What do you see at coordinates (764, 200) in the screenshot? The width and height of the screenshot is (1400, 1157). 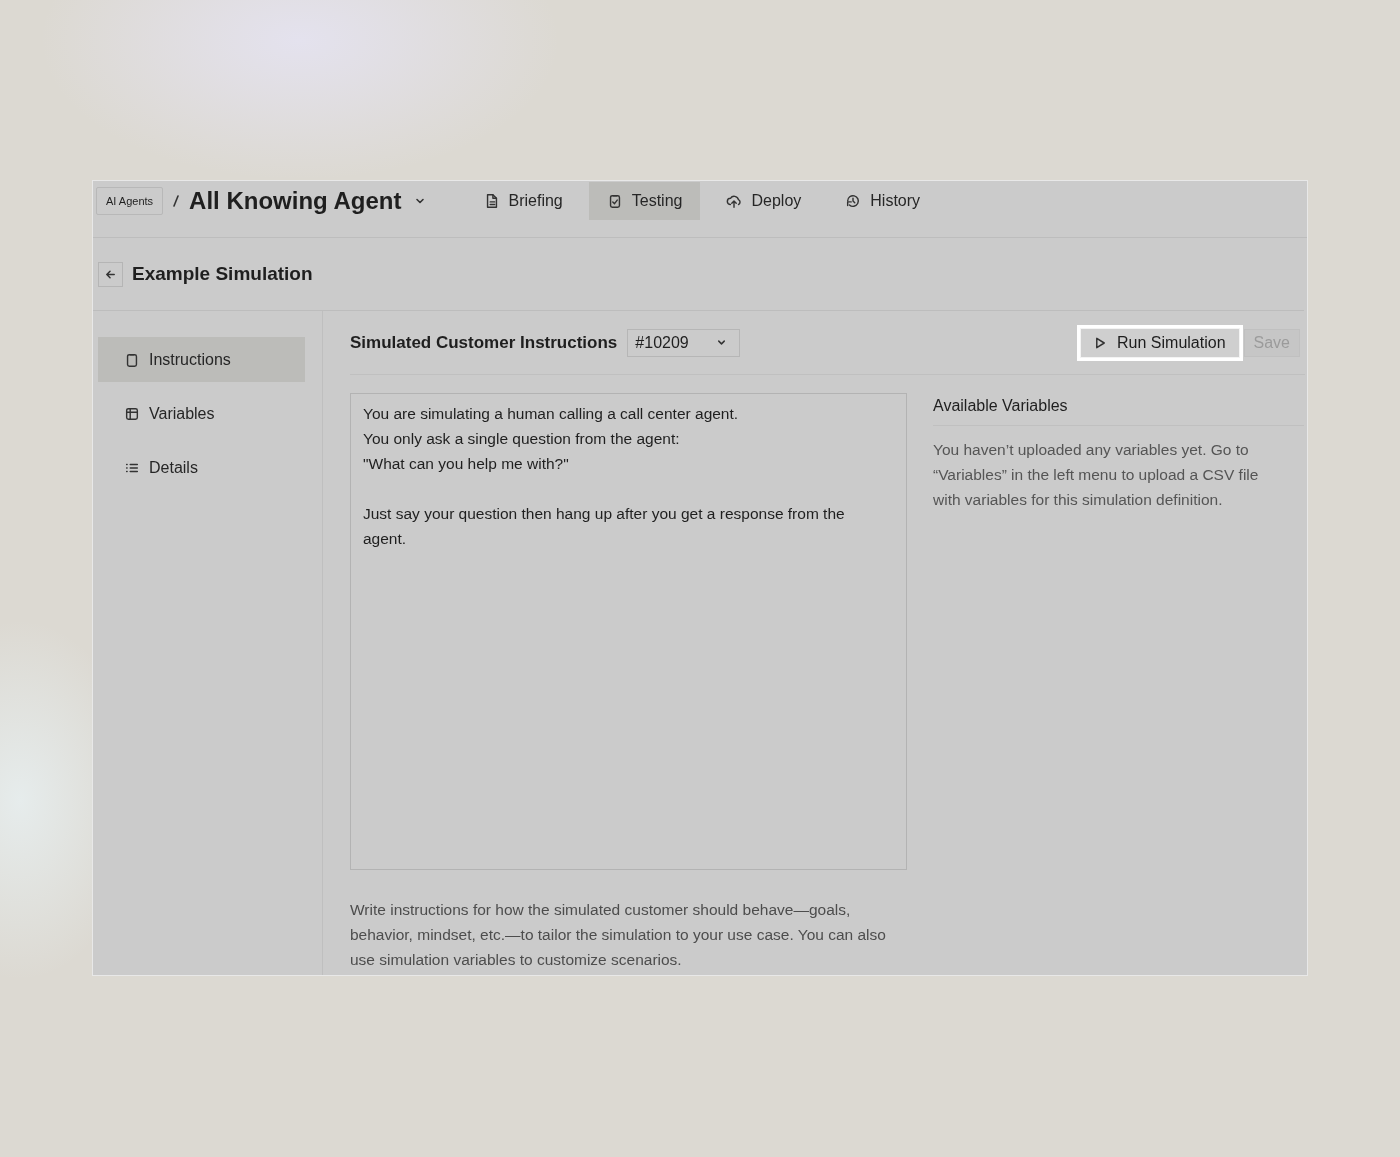 I see `nav-tab: Deploy` at bounding box center [764, 200].